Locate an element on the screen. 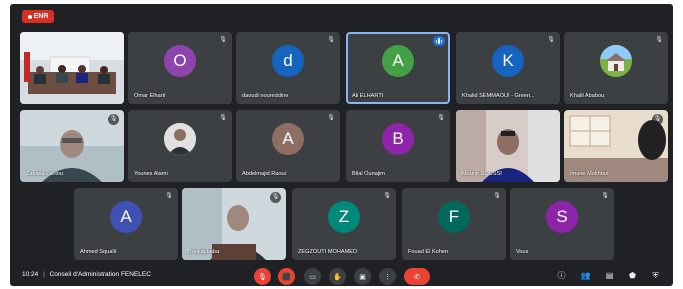 This screenshot has height=289, width=683. participant-tile-ahmed: 🎙 A Ahmed Squalli is located at coordinates (126, 224).